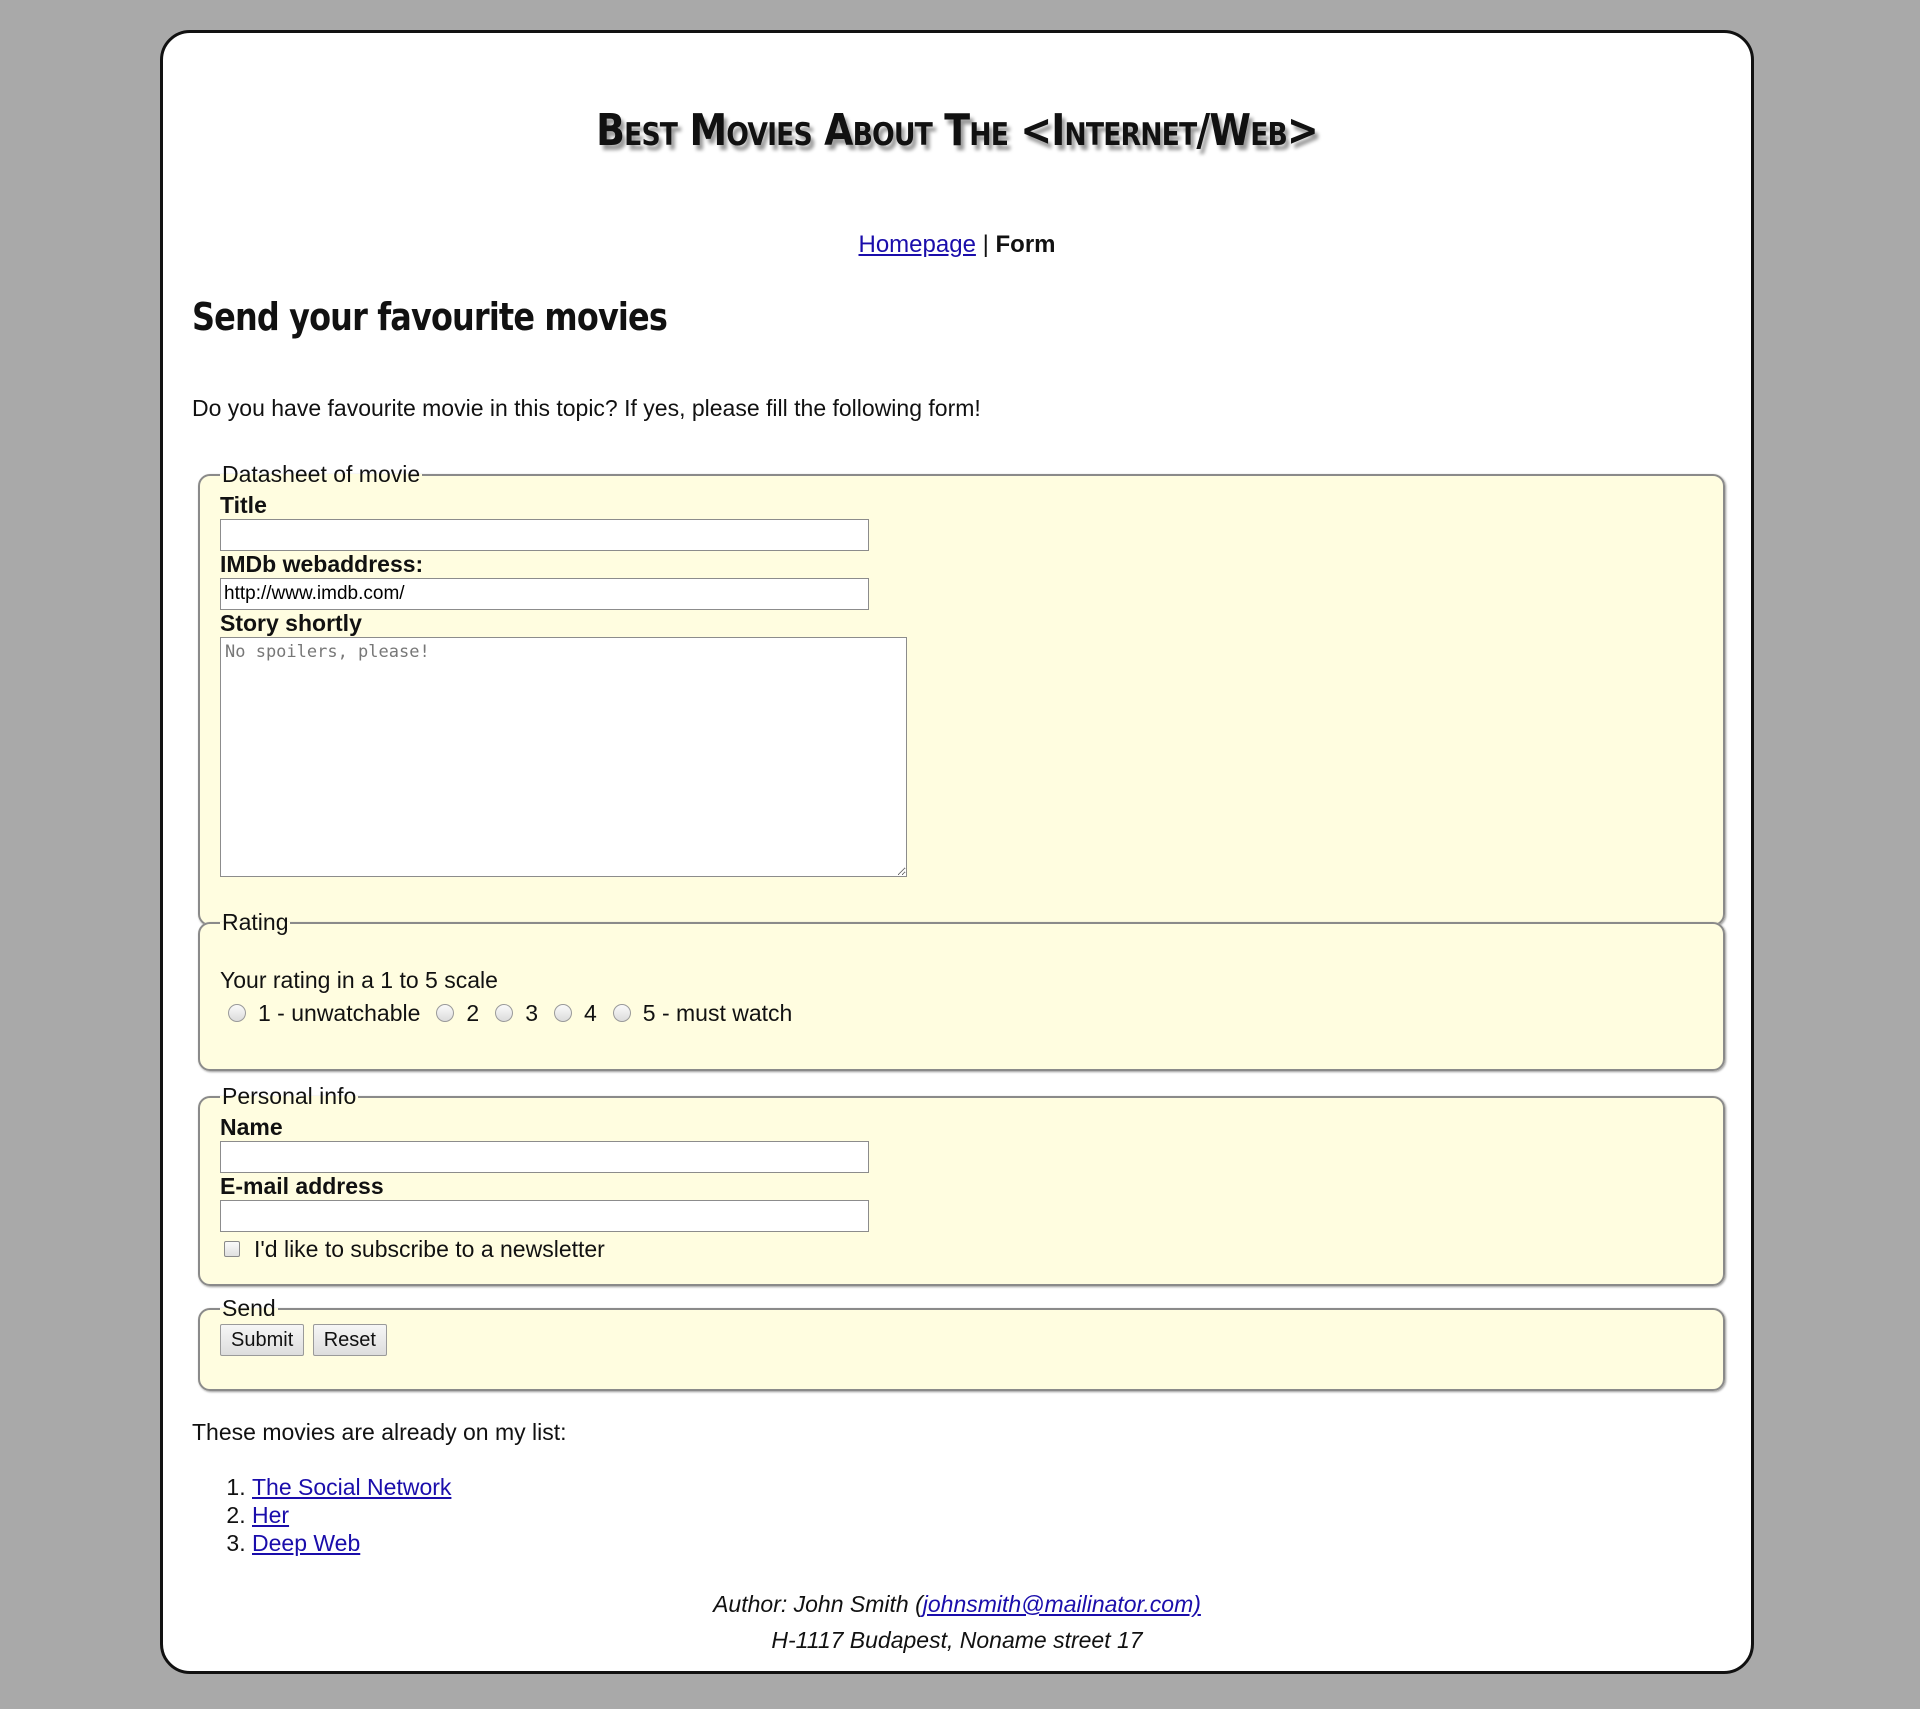 Image resolution: width=1920 pixels, height=1709 pixels. Describe the element at coordinates (563, 757) in the screenshot. I see `story-textarea` at that location.